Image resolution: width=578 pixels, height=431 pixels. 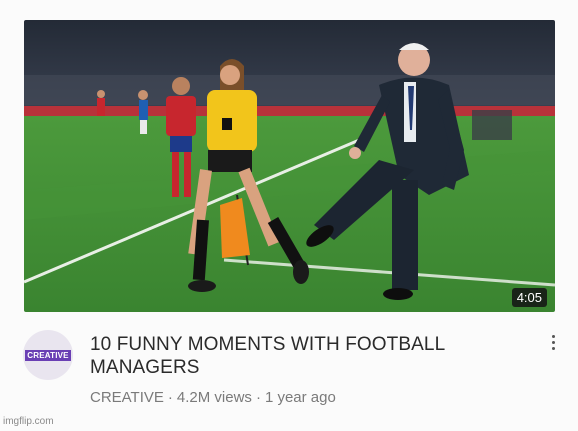 What do you see at coordinates (529, 297) in the screenshot?
I see `duration-badge: 4:05` at bounding box center [529, 297].